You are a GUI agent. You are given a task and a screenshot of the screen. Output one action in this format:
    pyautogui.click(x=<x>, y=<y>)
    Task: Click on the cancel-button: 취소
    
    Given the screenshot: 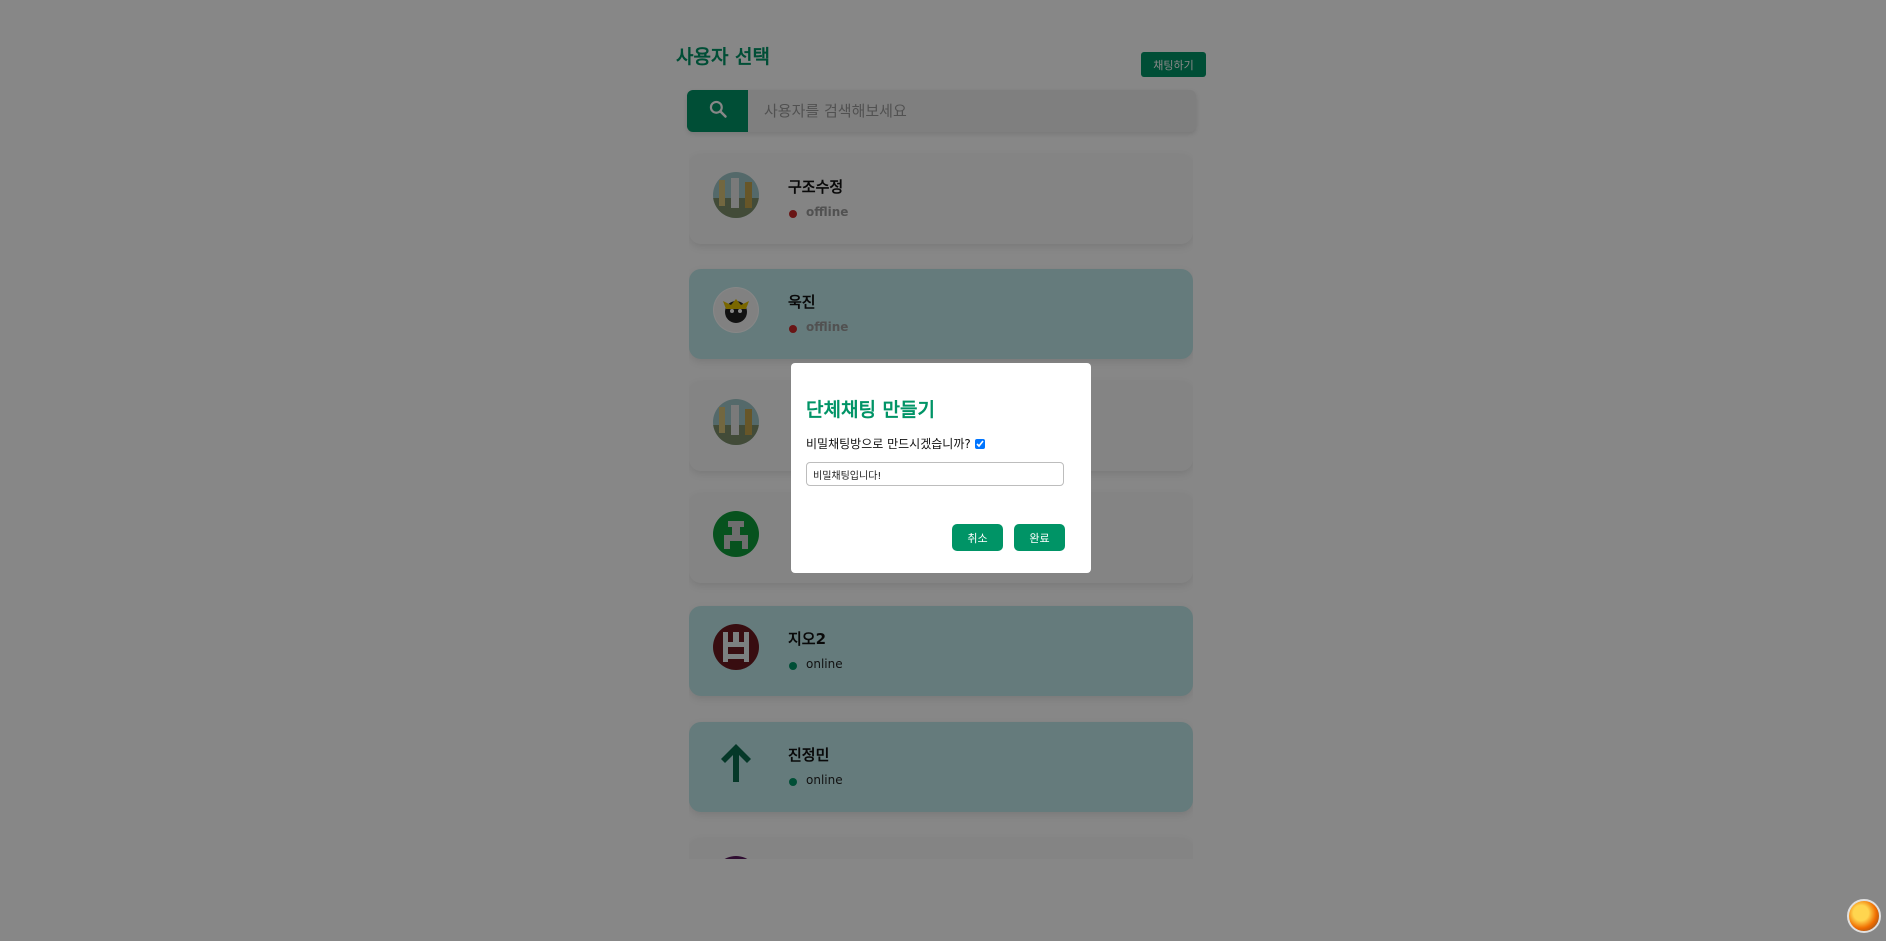 What is the action you would take?
    pyautogui.click(x=977, y=537)
    